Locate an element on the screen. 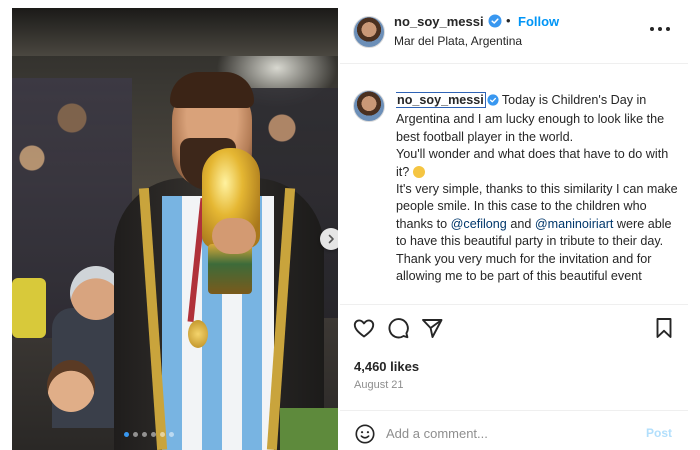 The height and width of the screenshot is (450, 700). mention-cefilong: @cefilong is located at coordinates (479, 224).